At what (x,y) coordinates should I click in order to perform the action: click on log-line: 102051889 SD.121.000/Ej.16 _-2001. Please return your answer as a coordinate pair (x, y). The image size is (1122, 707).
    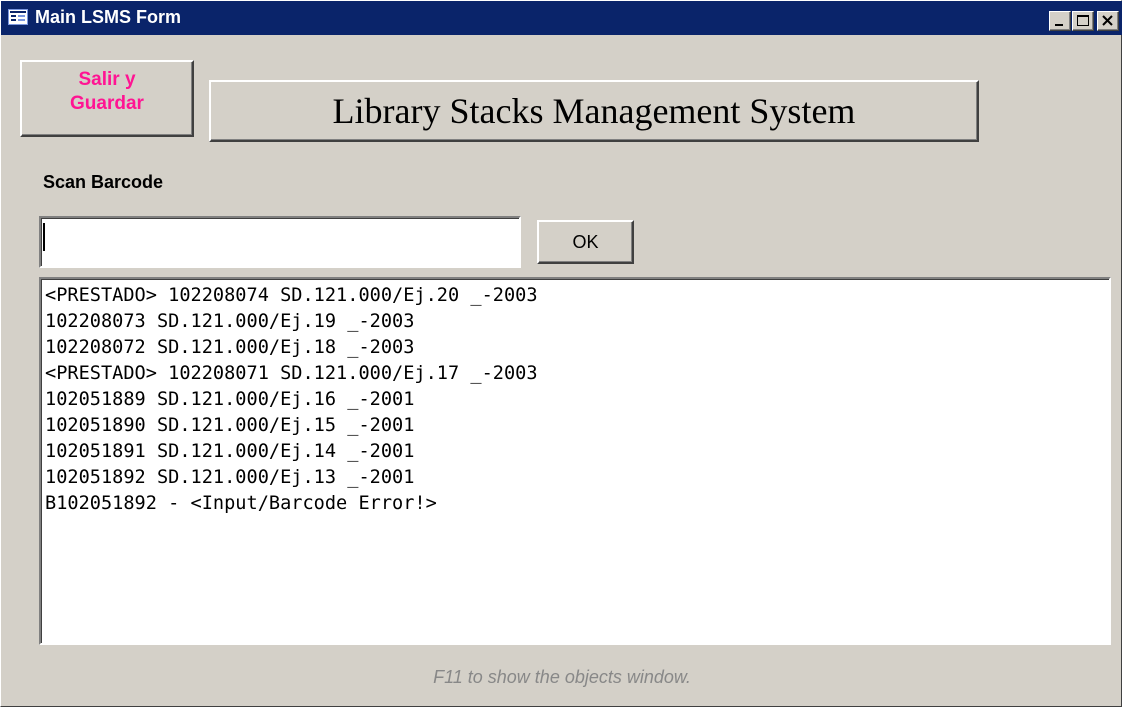
    Looking at the image, I should click on (291, 400).